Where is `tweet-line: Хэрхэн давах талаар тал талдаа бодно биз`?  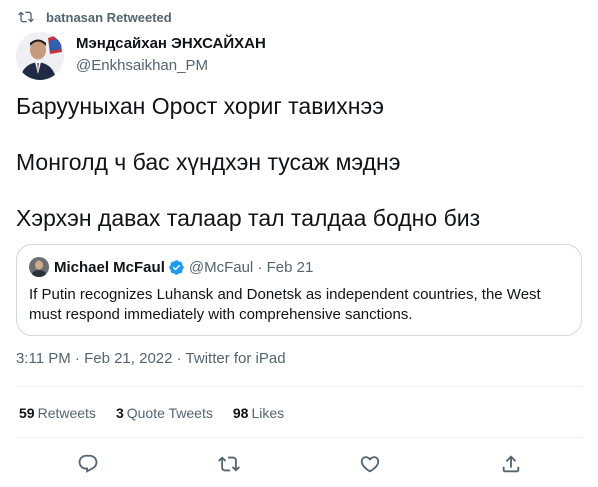 tweet-line: Хэрхэн давах талаар тал талдаа бодно биз is located at coordinates (248, 218).